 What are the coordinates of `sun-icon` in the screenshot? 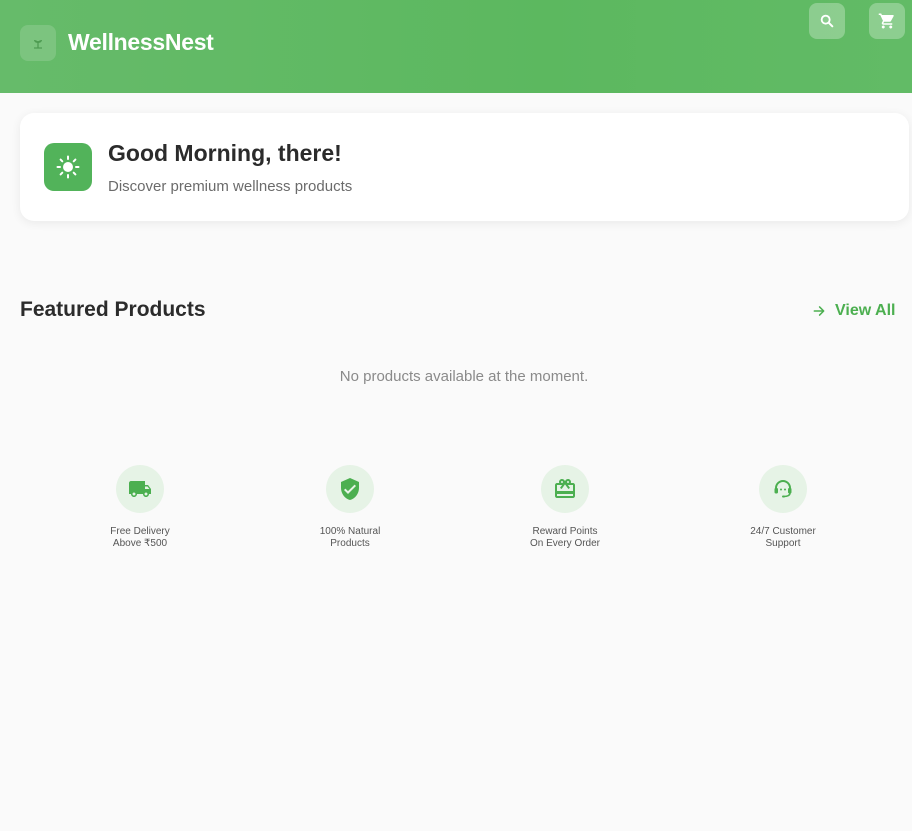 It's located at (68, 167).